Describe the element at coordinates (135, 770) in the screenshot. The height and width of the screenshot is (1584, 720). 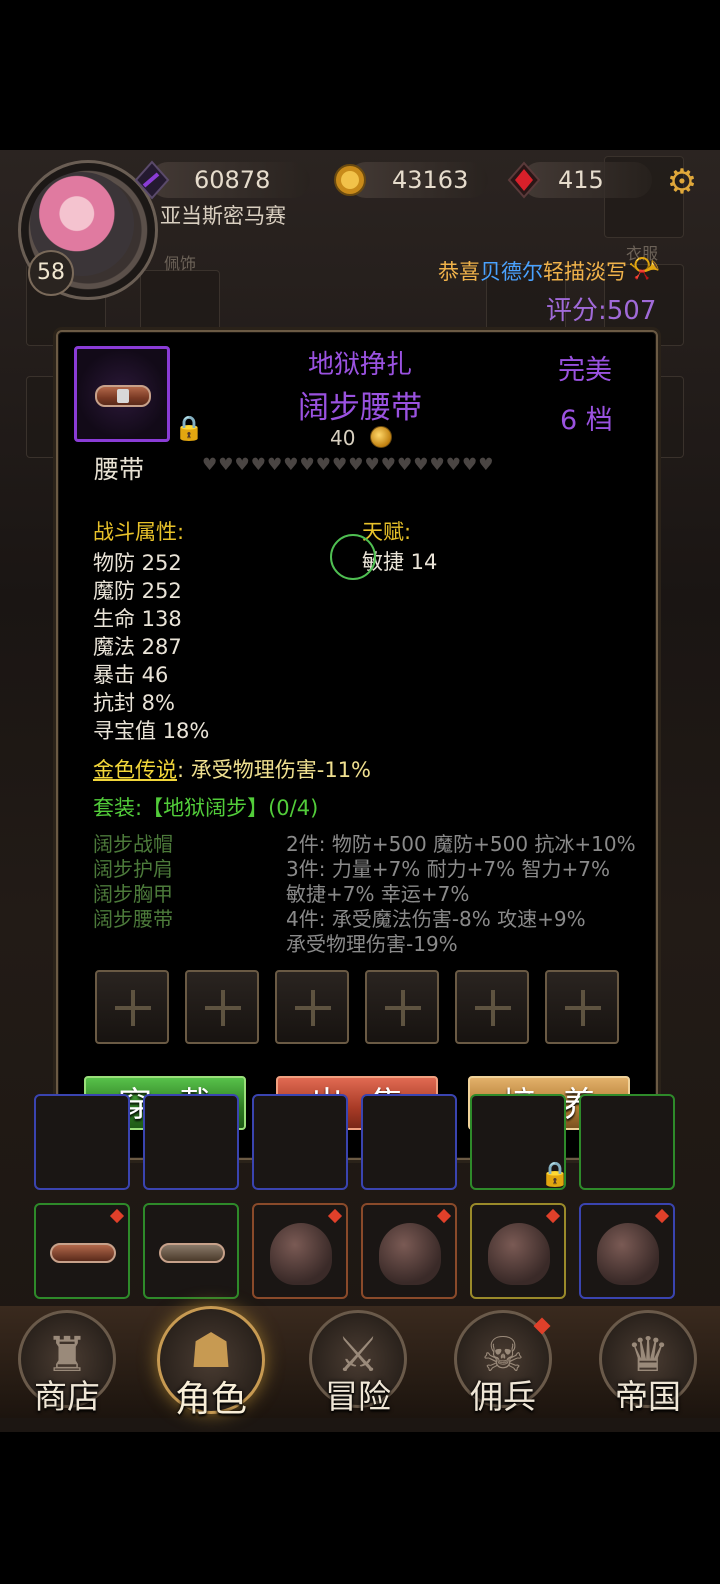
I see `legend-title: 金色传说` at that location.